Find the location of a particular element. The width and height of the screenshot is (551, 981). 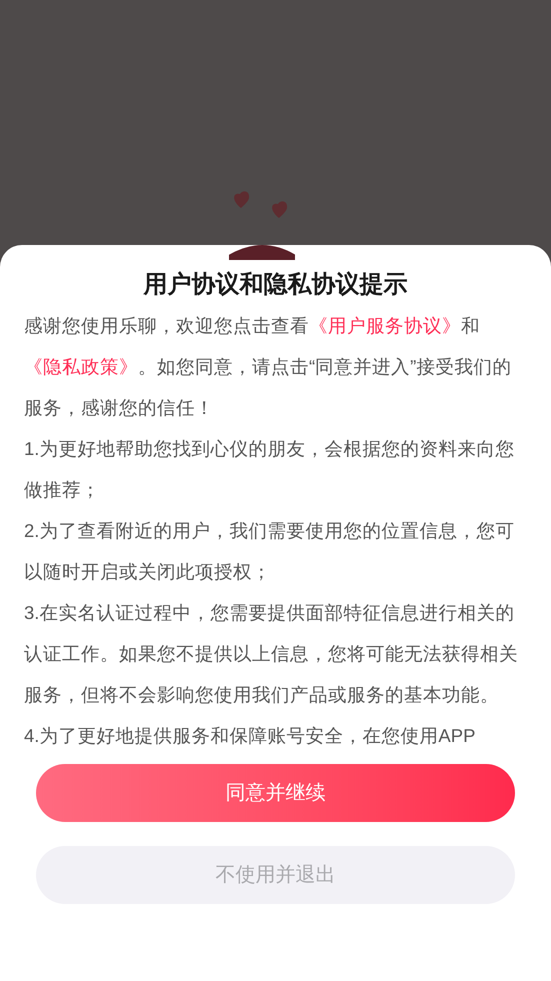

hearts-drawing is located at coordinates (262, 225).